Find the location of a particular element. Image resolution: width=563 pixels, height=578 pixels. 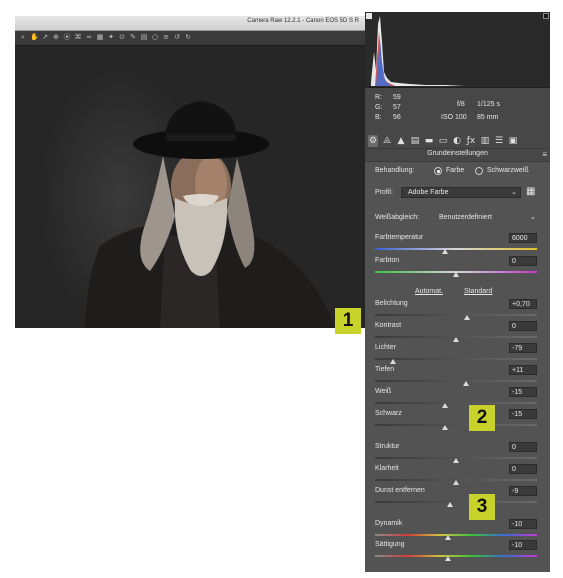

color-sampler-icon: ⊕ is located at coordinates (56, 37).